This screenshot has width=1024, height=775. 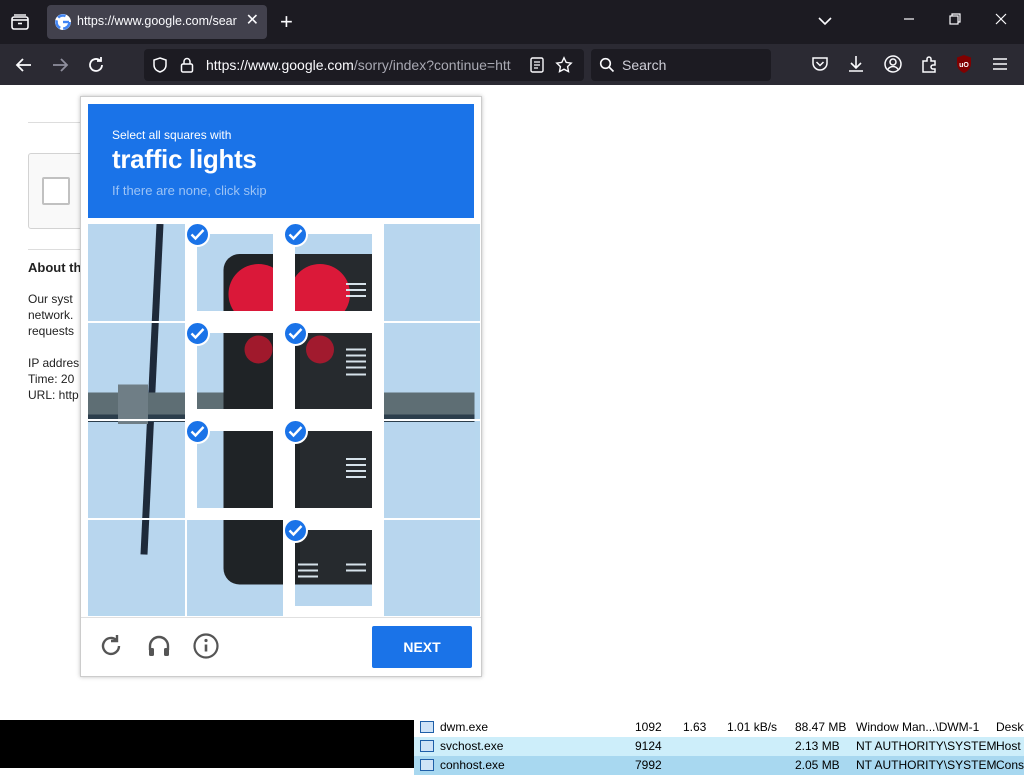 I want to click on recaptcha-anchor-card, so click(x=58, y=191).